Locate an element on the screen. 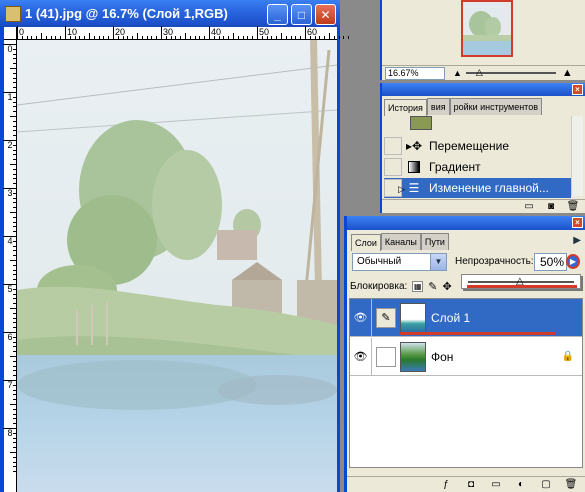 The image size is (585, 492). zoom-slider-thumb: △ is located at coordinates (479, 72).